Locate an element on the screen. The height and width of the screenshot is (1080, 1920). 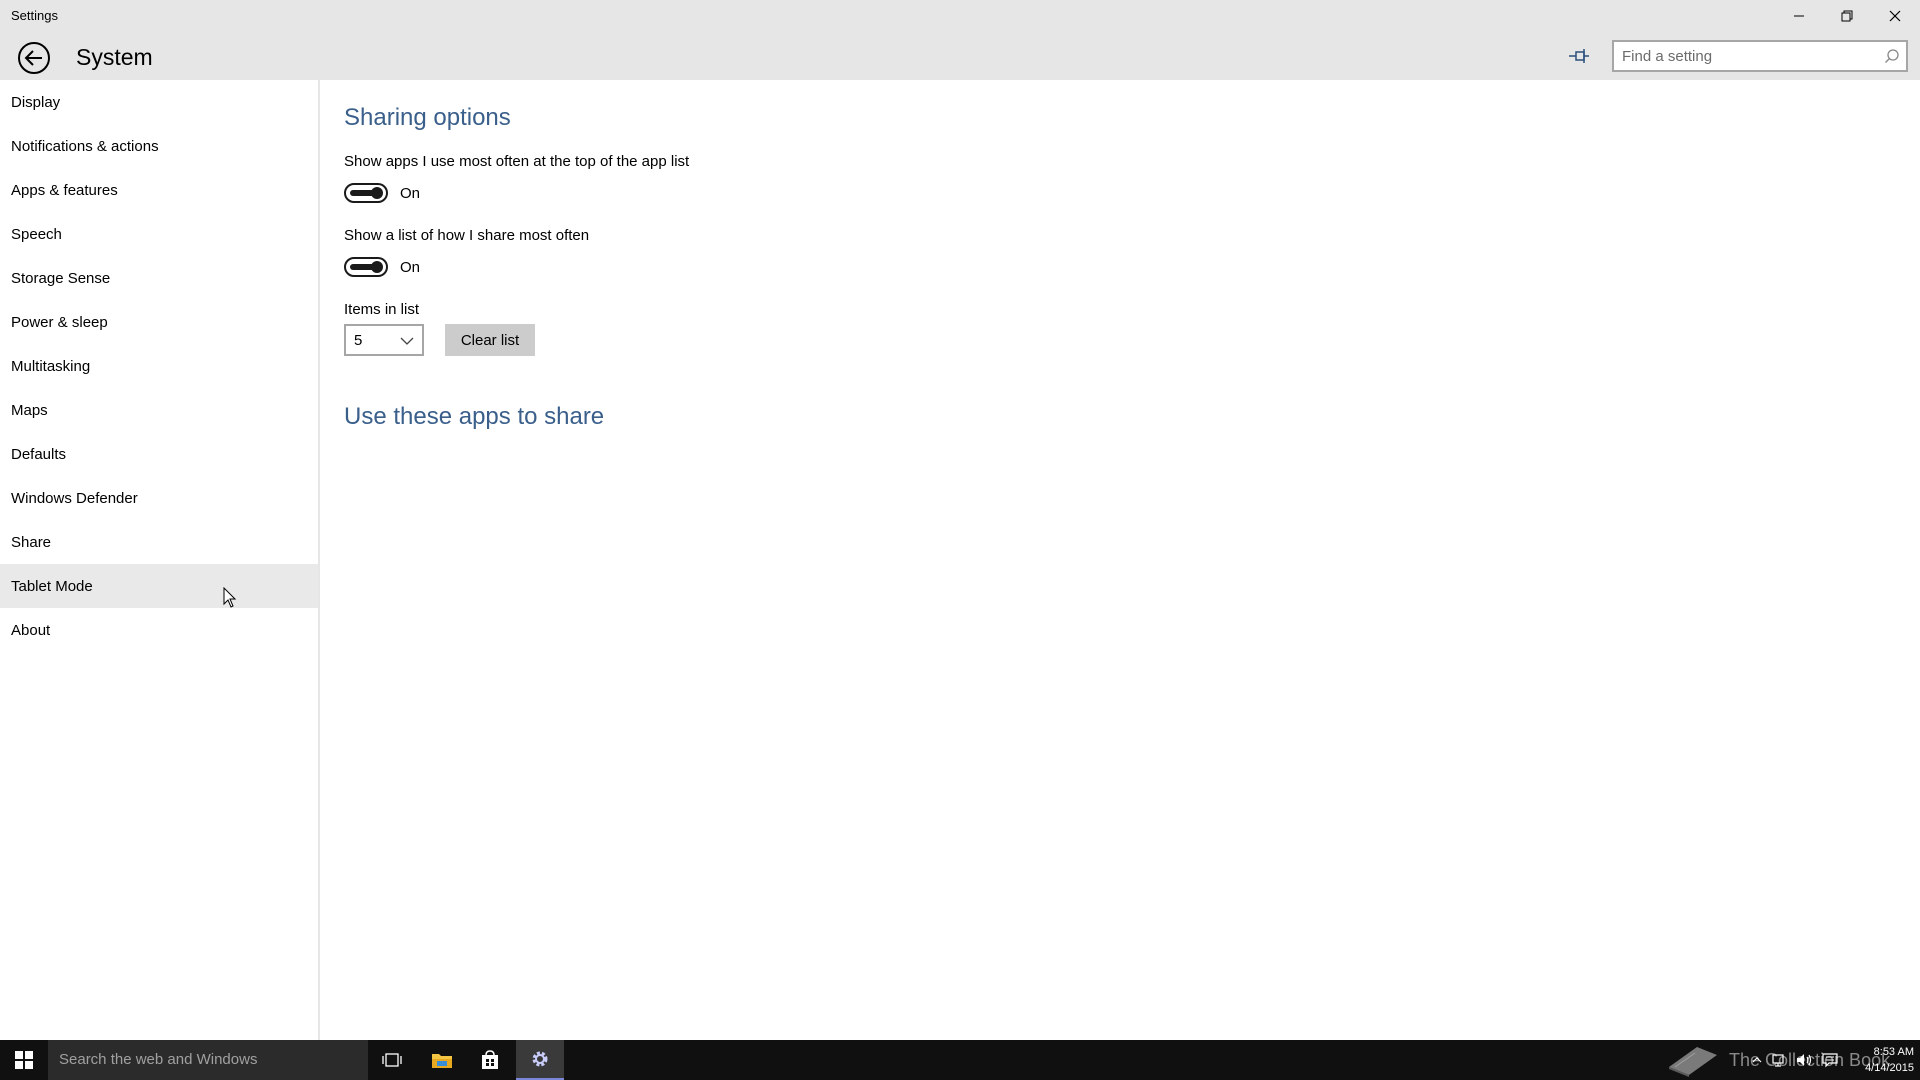
sidebar-item-maps: Maps is located at coordinates (159, 410).